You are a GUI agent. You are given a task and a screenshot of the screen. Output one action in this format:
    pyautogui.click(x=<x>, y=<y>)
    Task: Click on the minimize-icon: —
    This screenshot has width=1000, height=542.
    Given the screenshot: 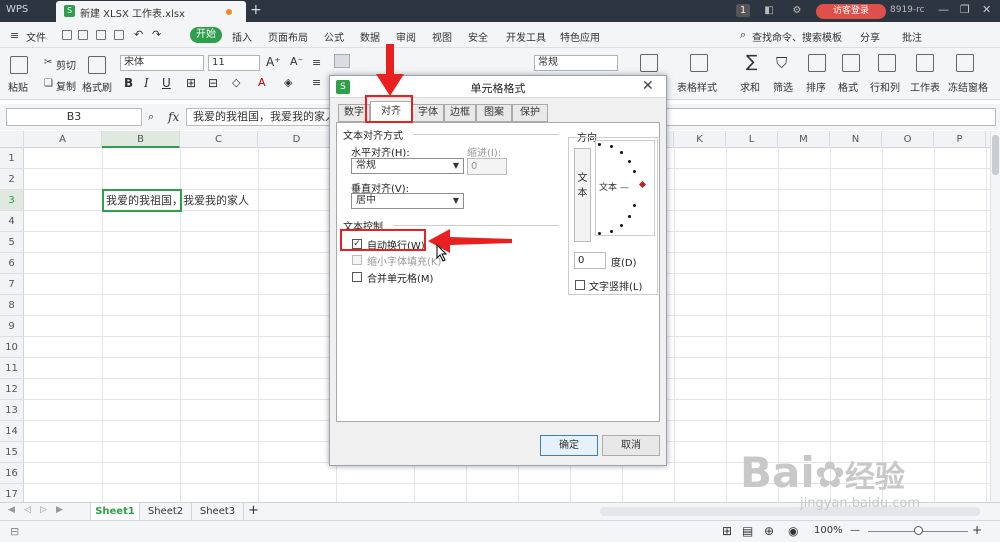 What is the action you would take?
    pyautogui.click(x=943, y=9)
    